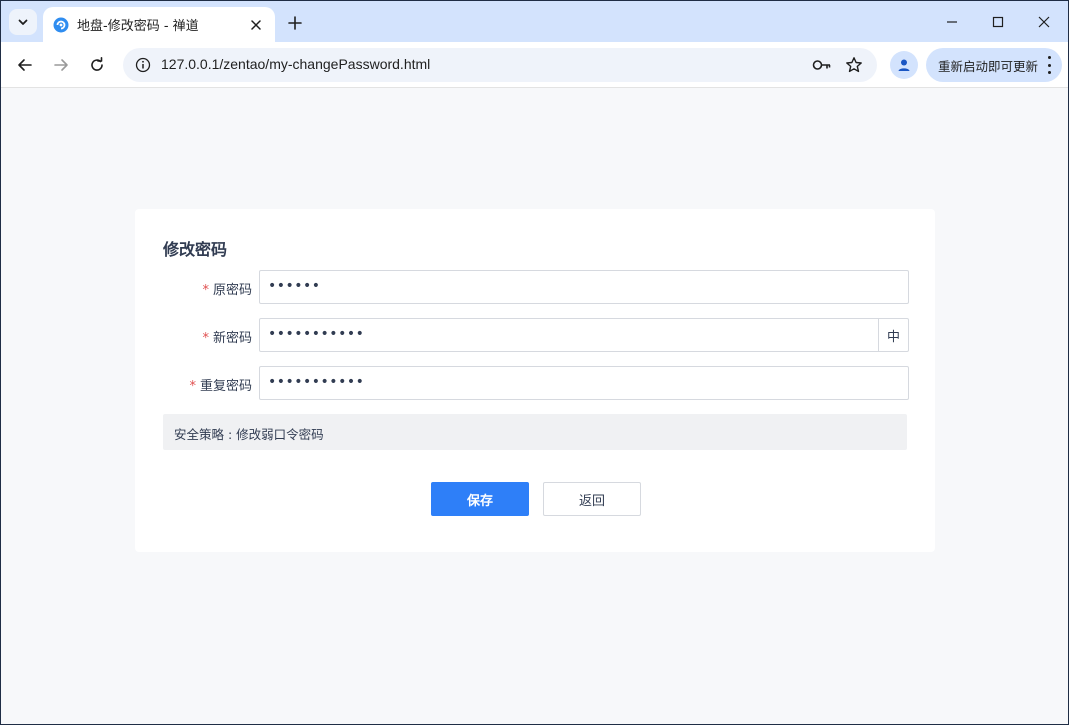 Image resolution: width=1069 pixels, height=725 pixels. I want to click on old-password-input: ••••••, so click(584, 287).